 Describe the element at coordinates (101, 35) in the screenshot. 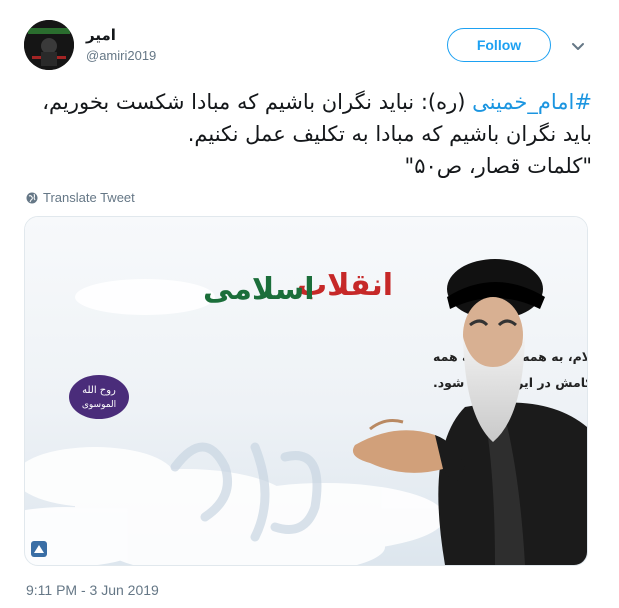

I see `author-display-name: امیر` at that location.